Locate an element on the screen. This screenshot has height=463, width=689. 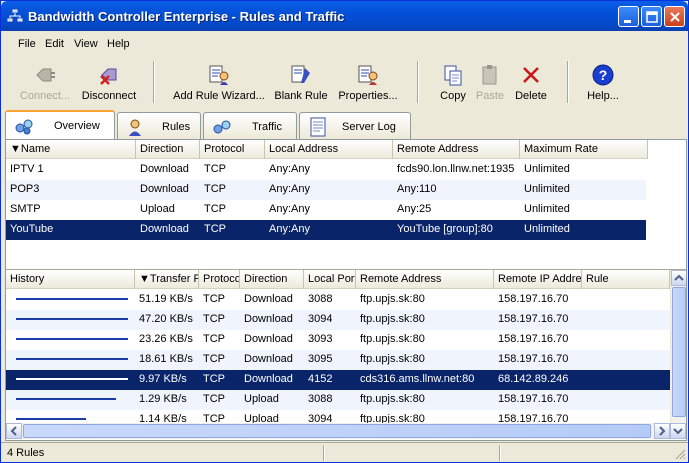
tab-traffic: Traffic is located at coordinates (250, 125).